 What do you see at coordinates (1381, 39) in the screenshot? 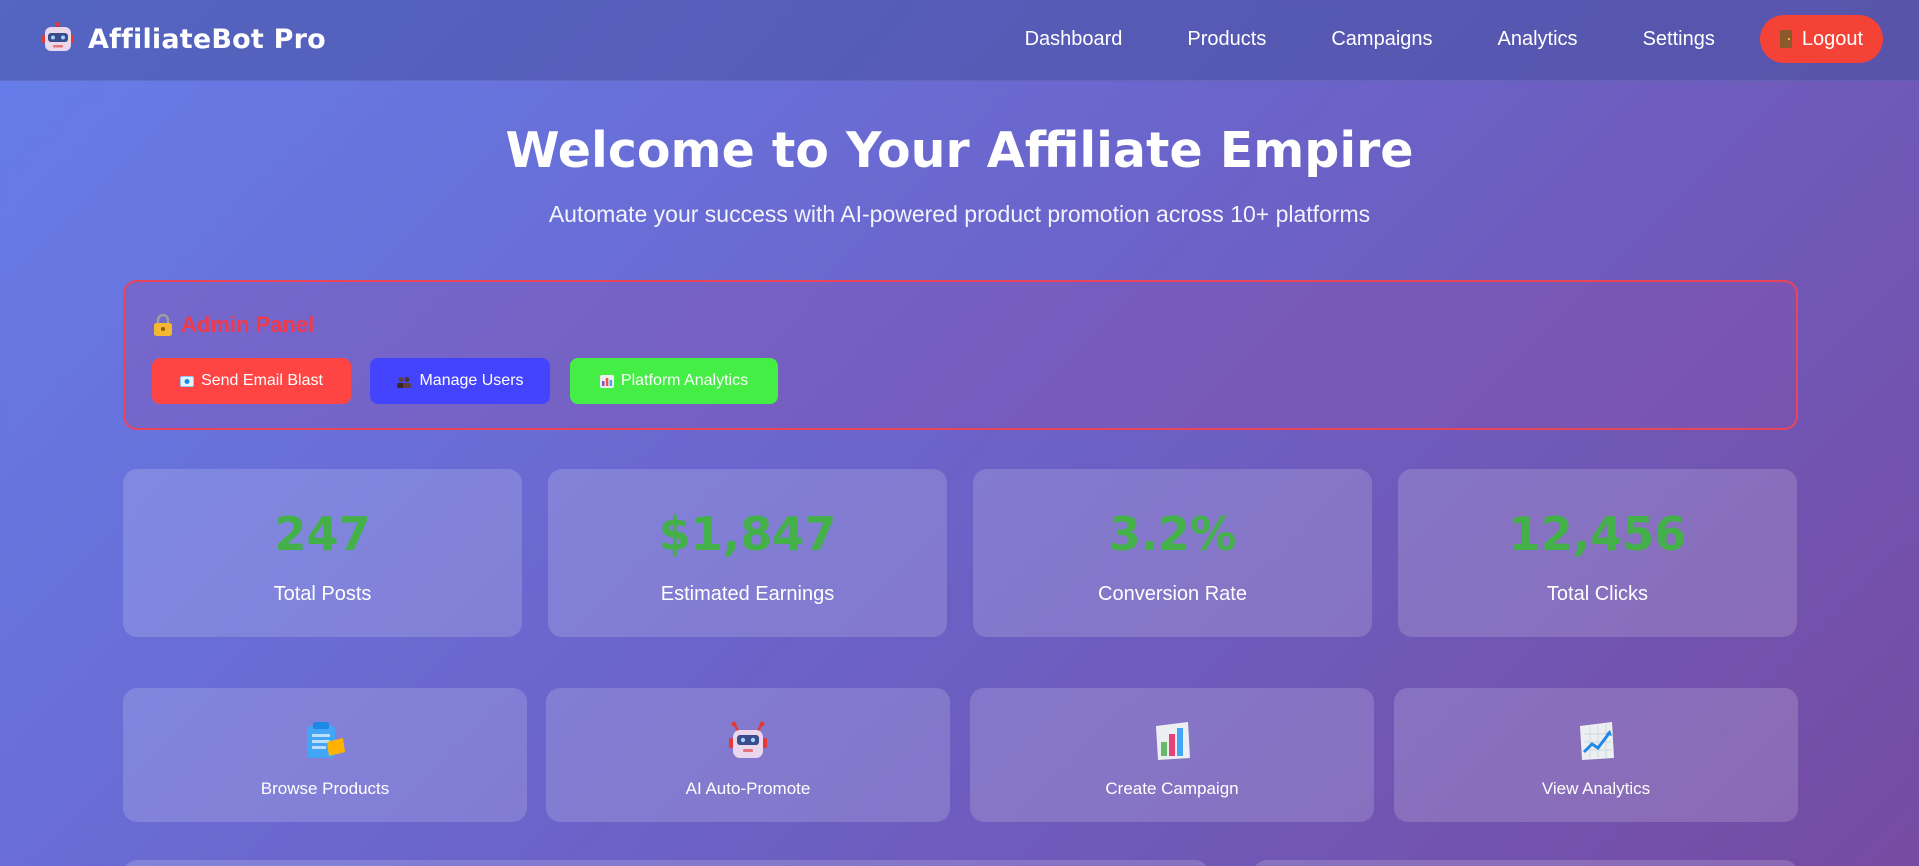
I see `nav-campaigns: Campaigns` at bounding box center [1381, 39].